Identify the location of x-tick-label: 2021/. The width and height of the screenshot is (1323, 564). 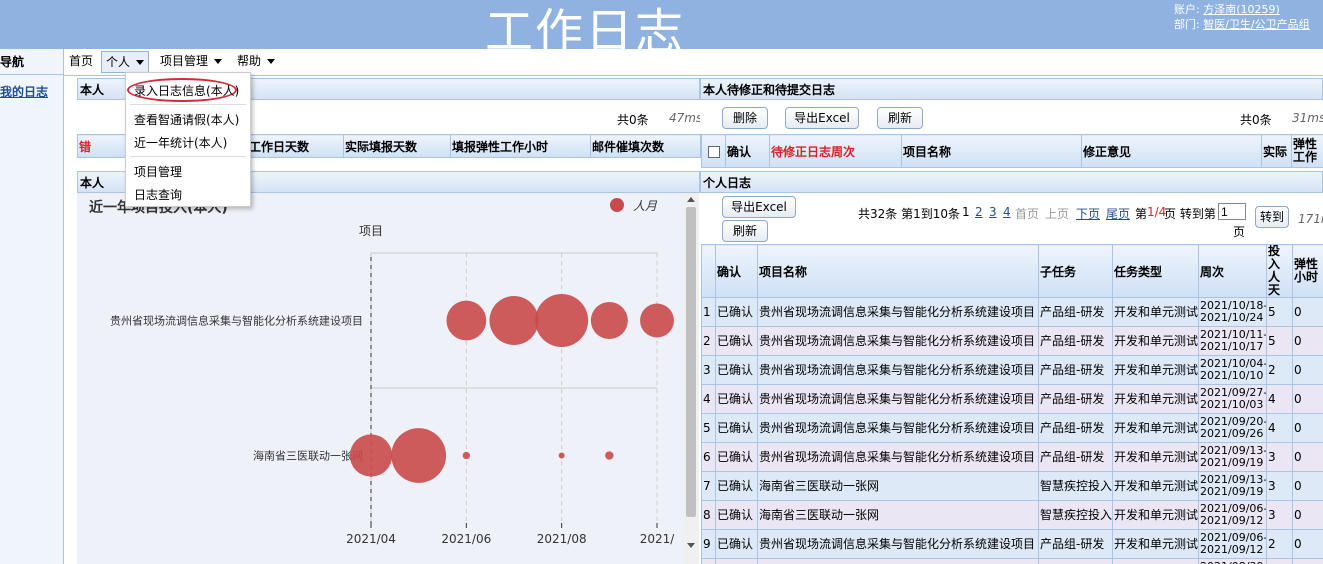
(658, 539).